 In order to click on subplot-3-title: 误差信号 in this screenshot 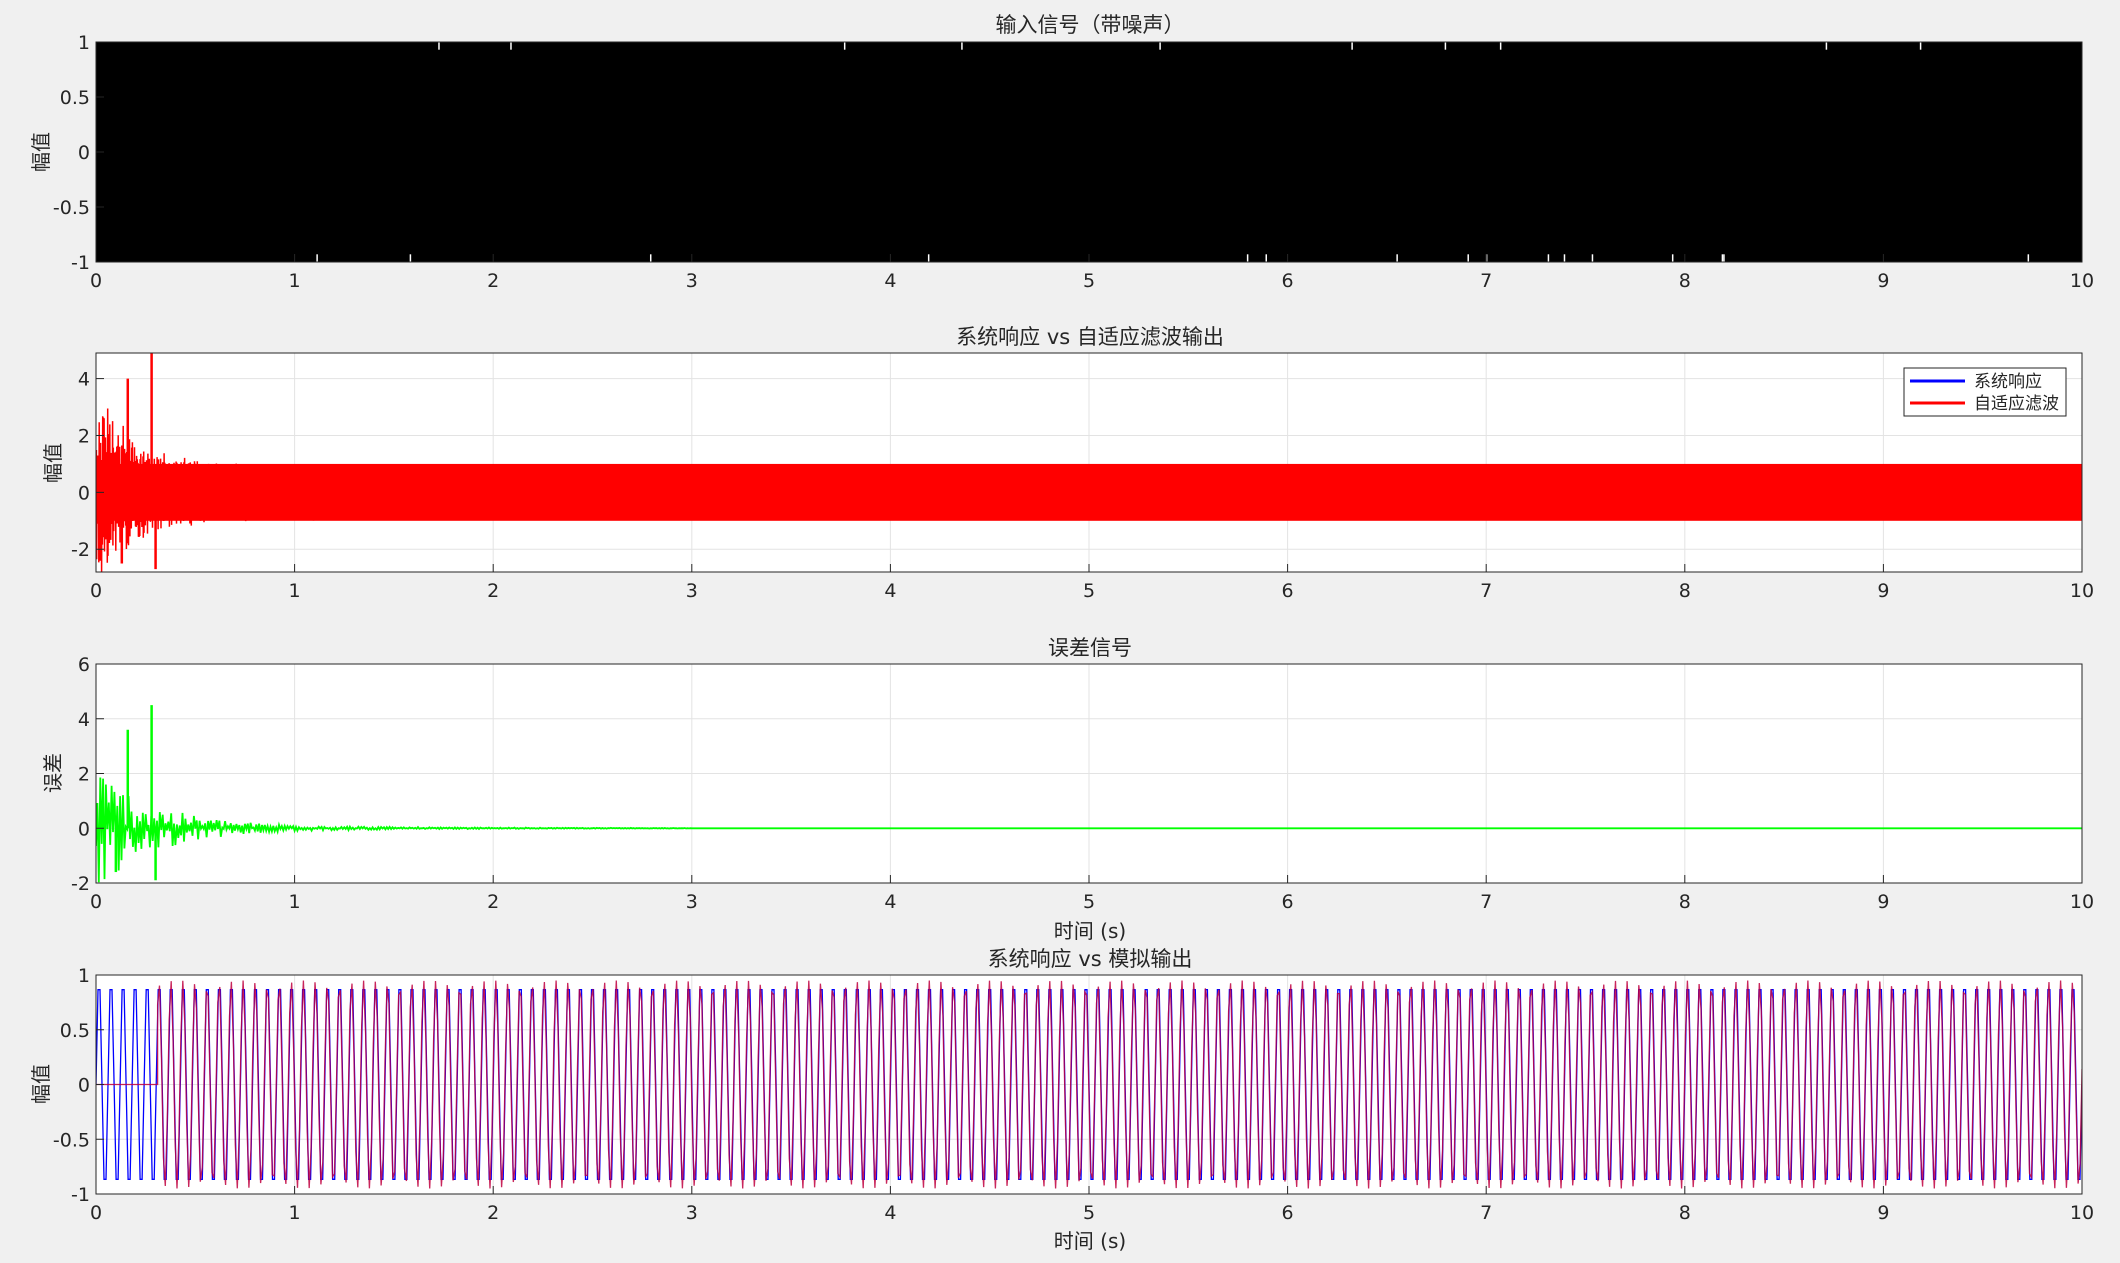, I will do `click(1090, 648)`.